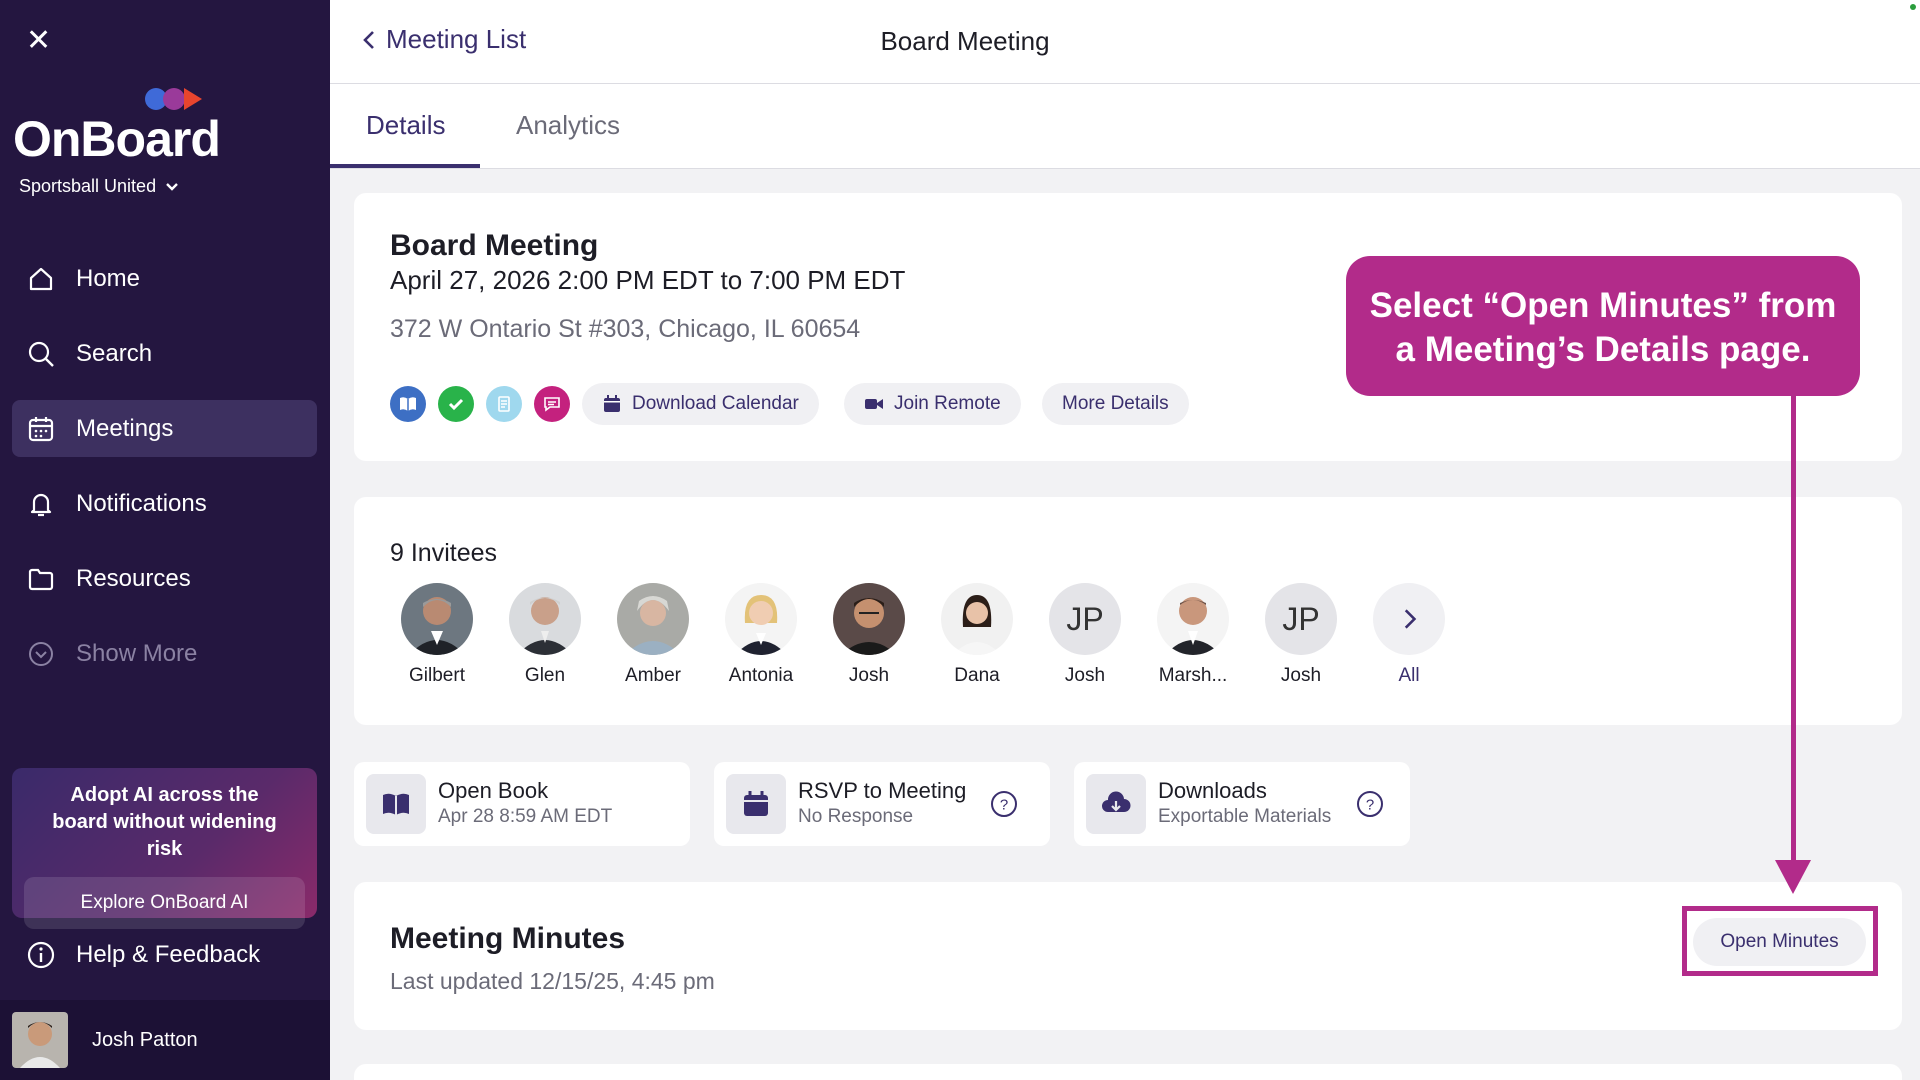  I want to click on document-status-icon, so click(504, 404).